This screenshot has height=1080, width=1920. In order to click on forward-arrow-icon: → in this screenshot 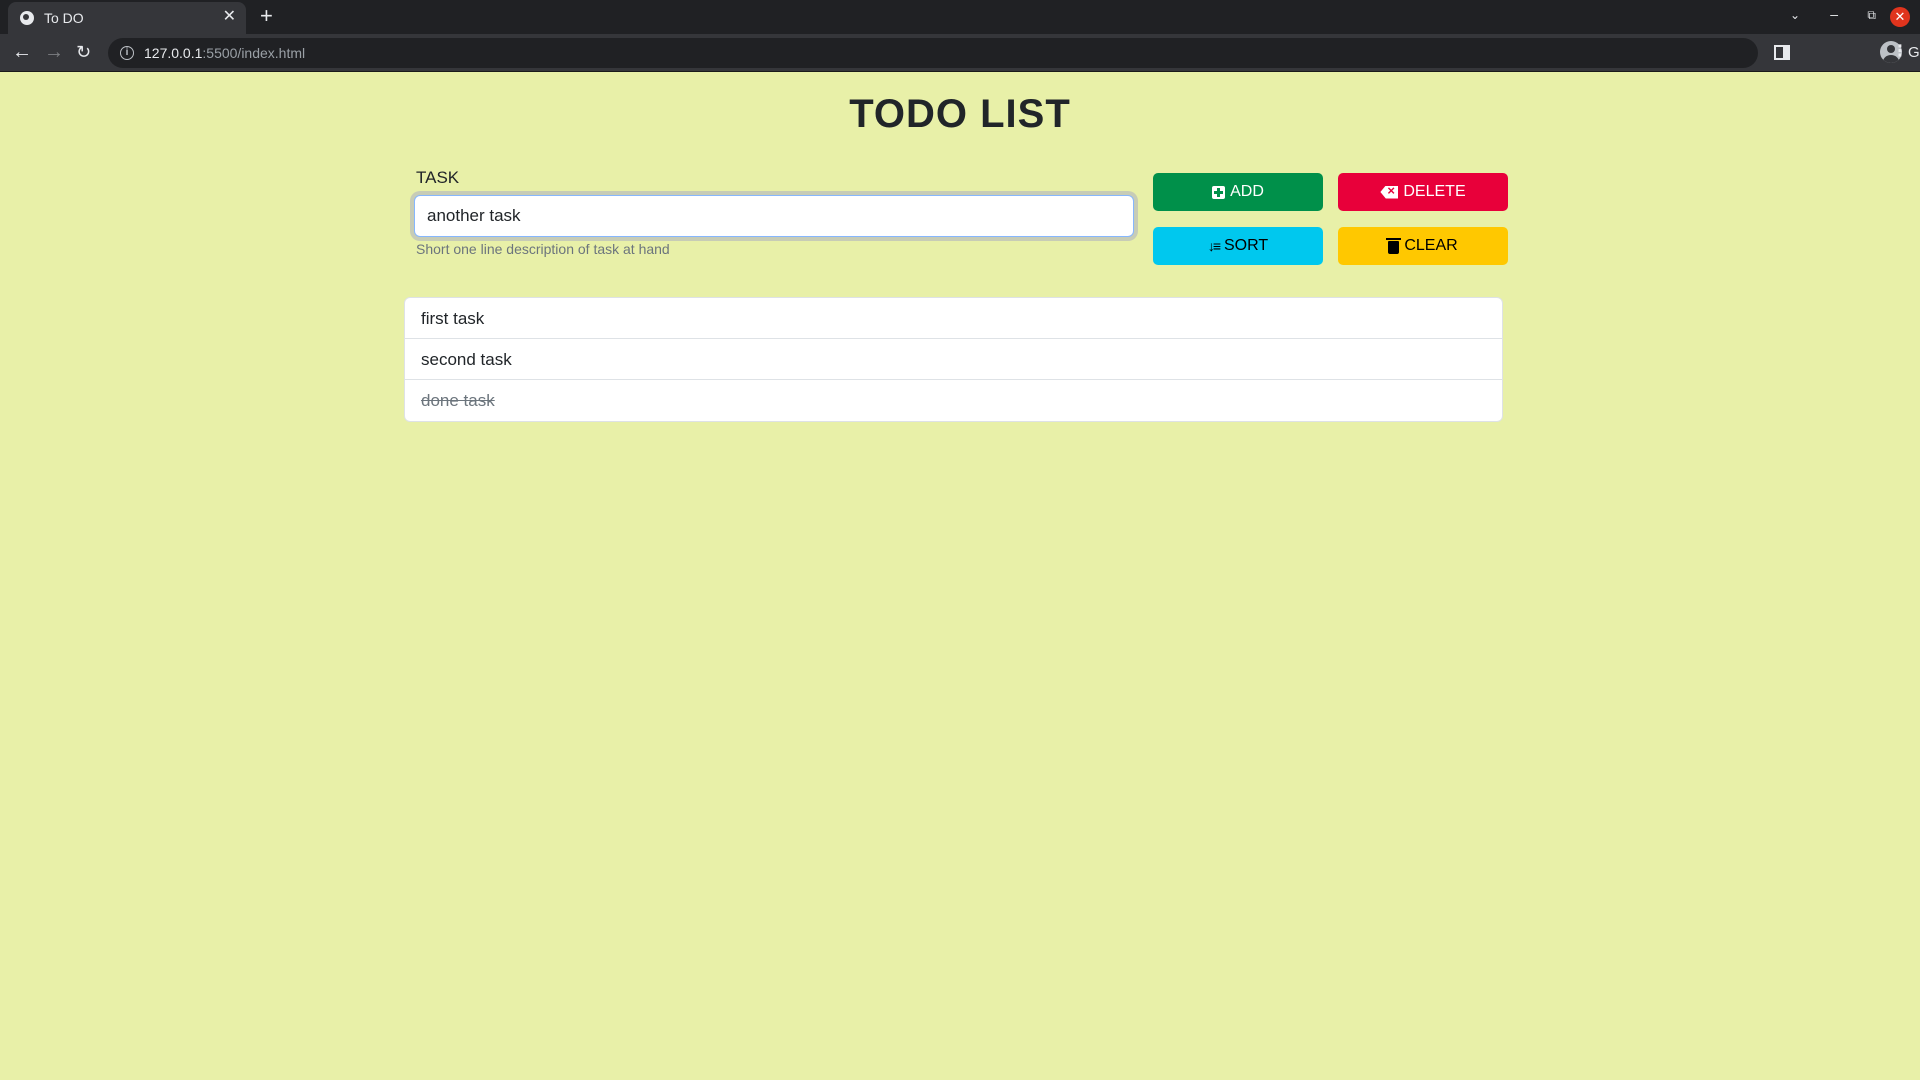, I will do `click(54, 52)`.